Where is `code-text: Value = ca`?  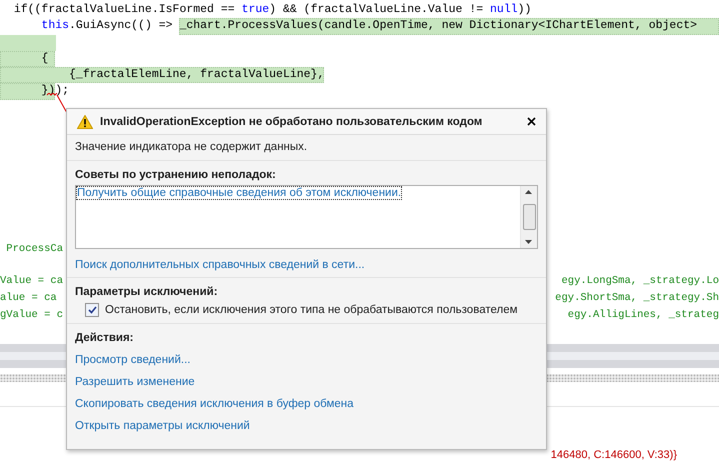 code-text: Value = ca is located at coordinates (32, 282).